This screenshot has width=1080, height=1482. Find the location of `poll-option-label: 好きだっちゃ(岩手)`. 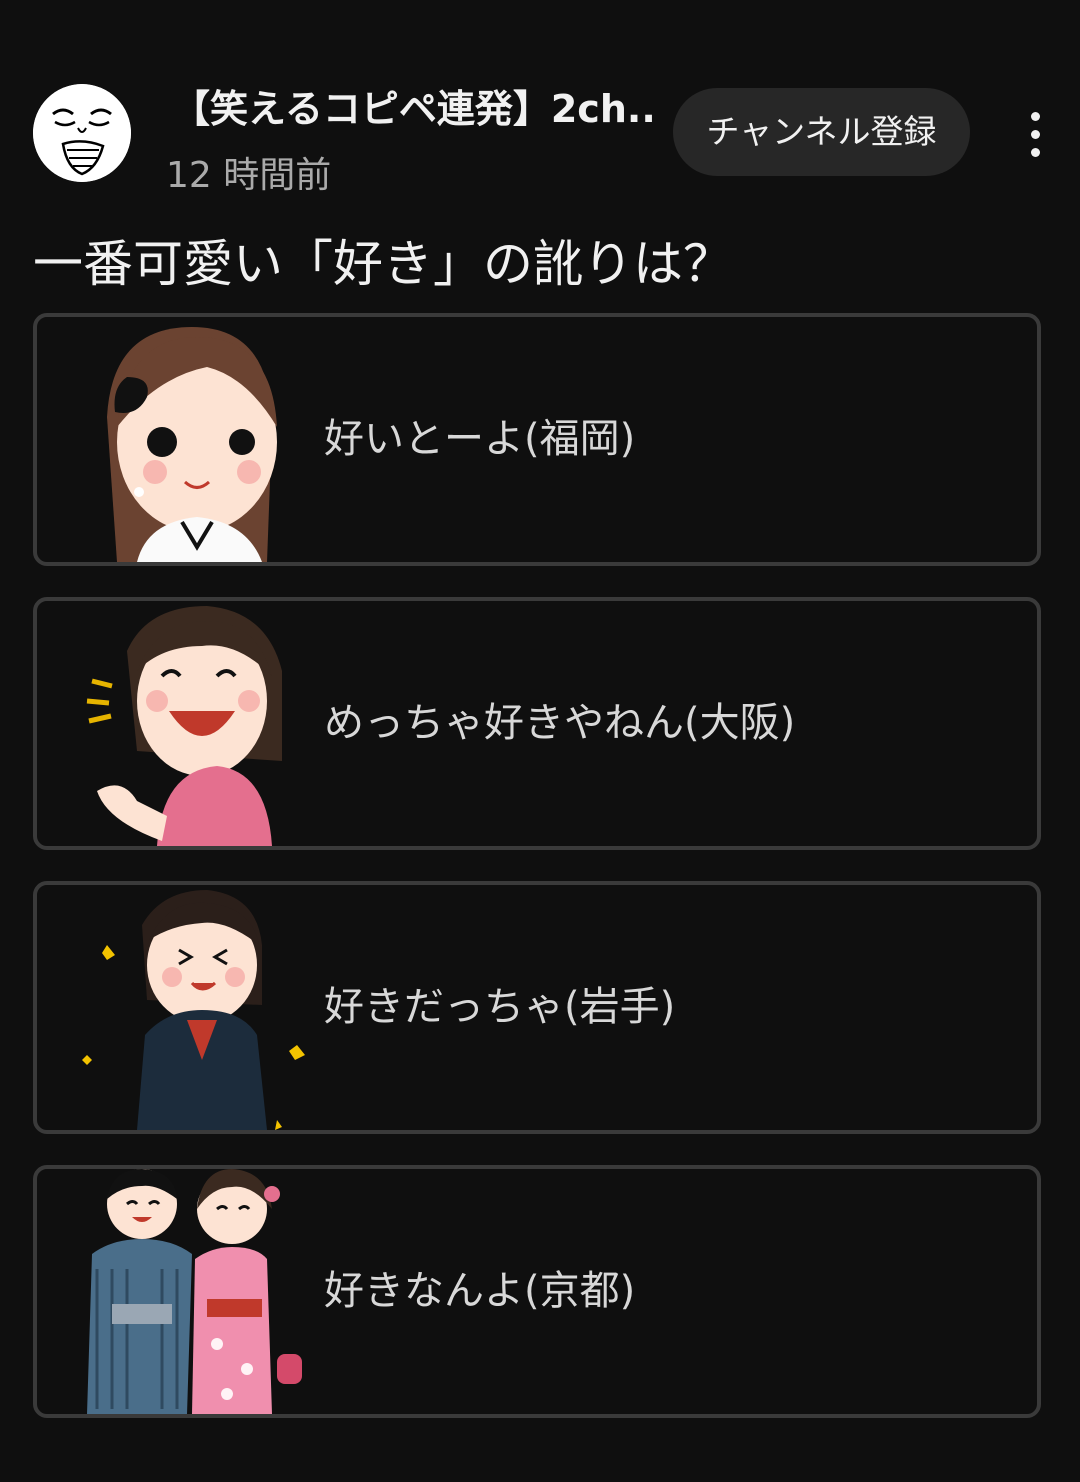

poll-option-label: 好きだっちゃ(岩手) is located at coordinates (500, 1007).